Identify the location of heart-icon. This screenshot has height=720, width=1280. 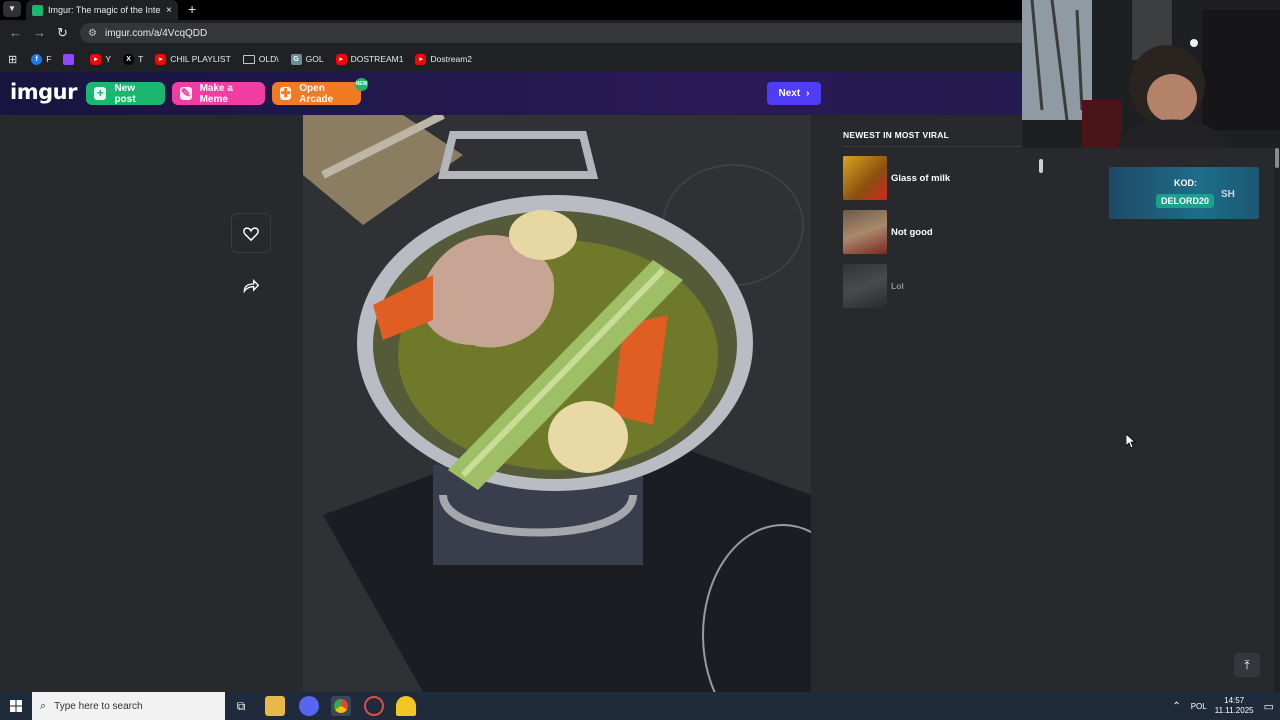
(251, 233).